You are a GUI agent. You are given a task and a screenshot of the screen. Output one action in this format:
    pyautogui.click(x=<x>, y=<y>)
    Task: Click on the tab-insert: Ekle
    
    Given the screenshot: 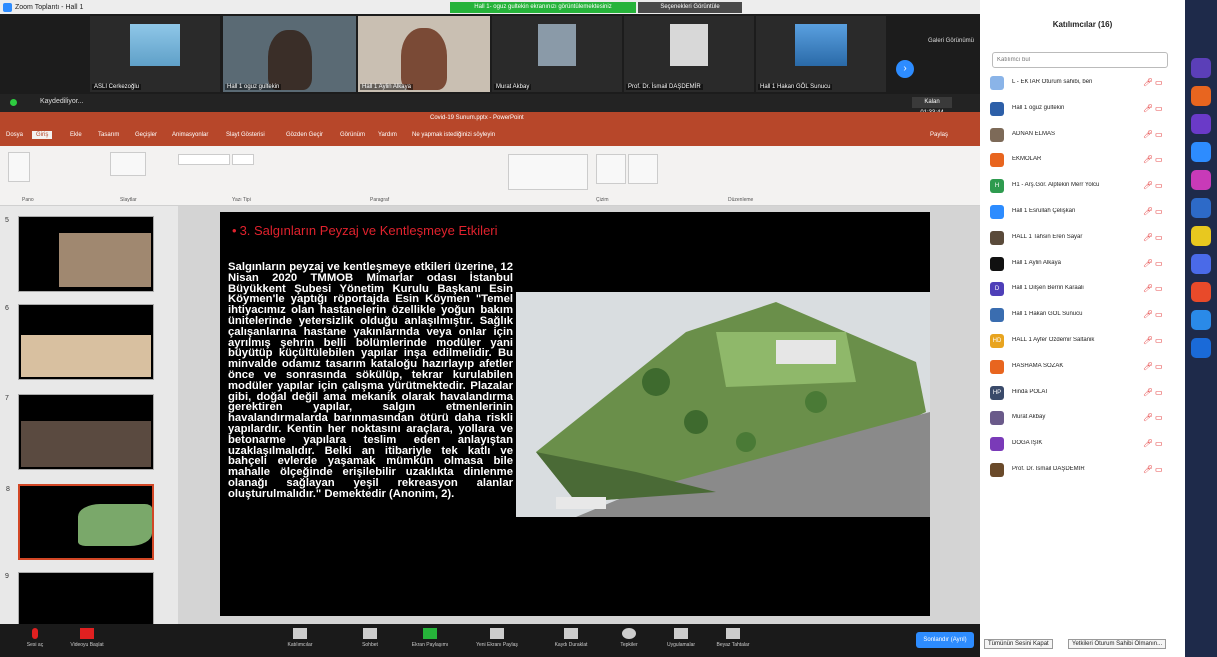 What is the action you would take?
    pyautogui.click(x=76, y=135)
    